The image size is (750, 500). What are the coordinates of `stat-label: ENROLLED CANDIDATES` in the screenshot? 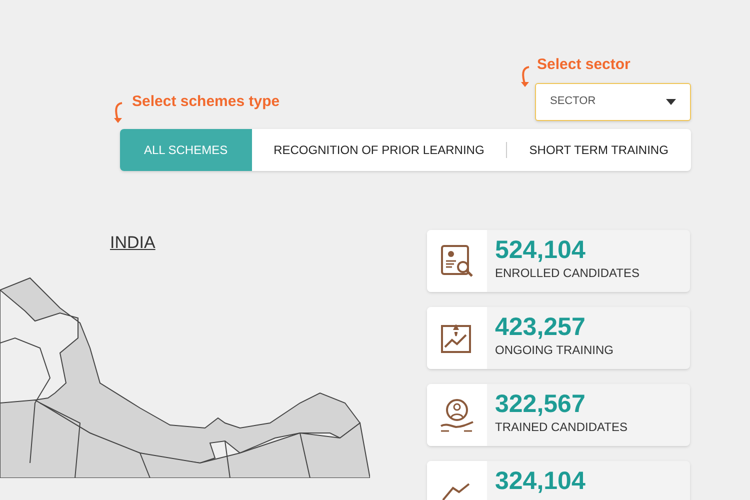 It's located at (567, 273).